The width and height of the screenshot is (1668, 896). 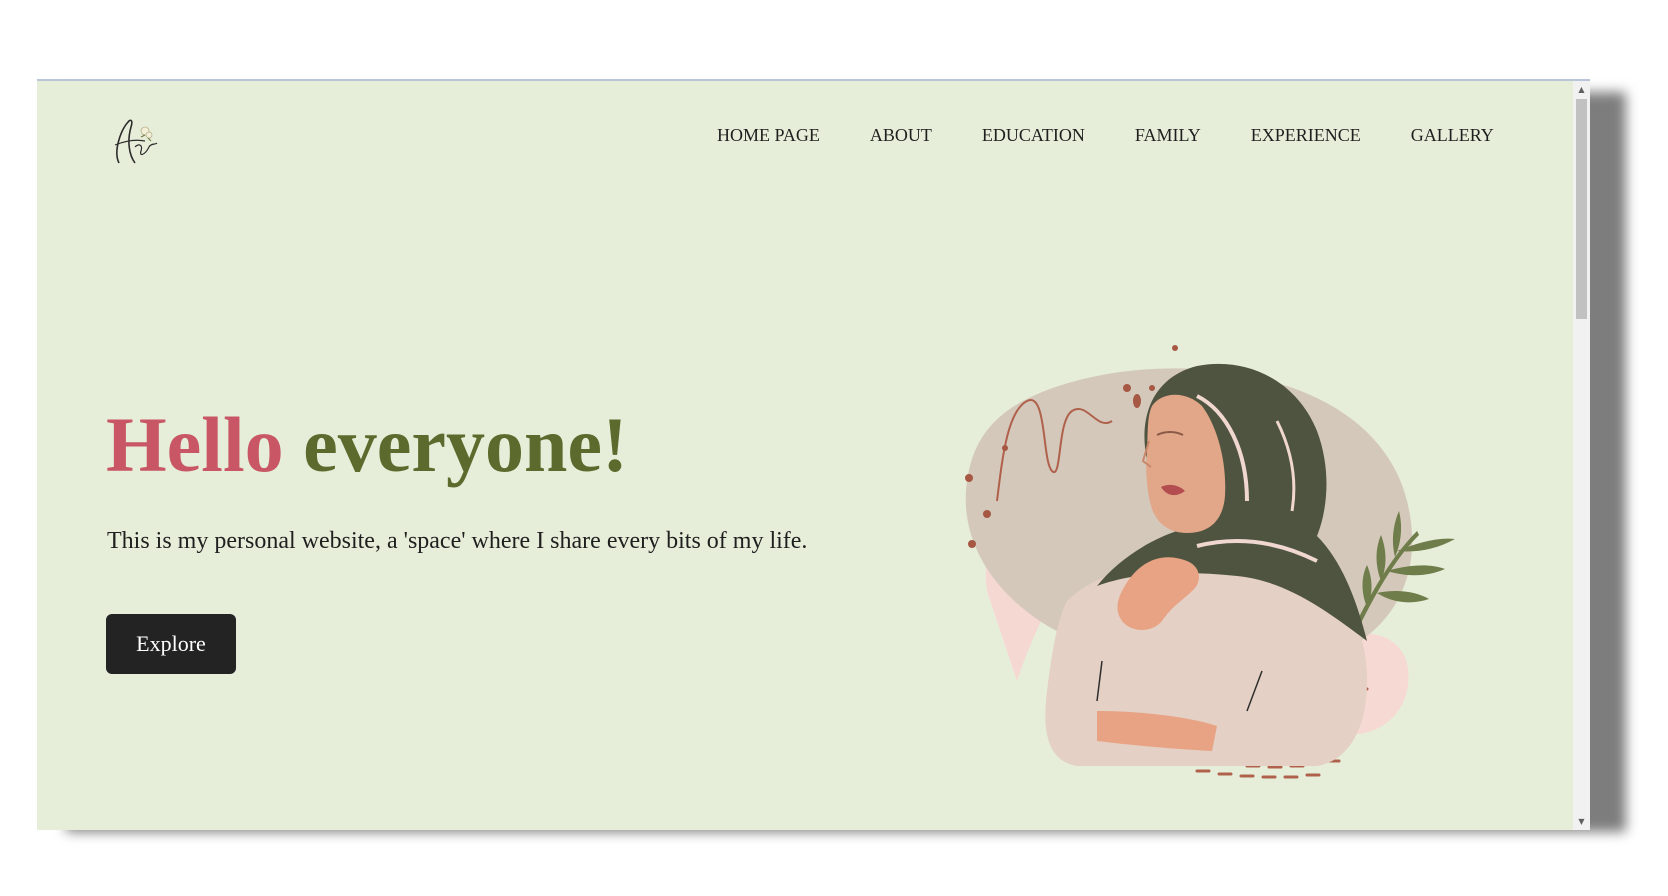 What do you see at coordinates (901, 135) in the screenshot?
I see `nav-item-about: ABOUT` at bounding box center [901, 135].